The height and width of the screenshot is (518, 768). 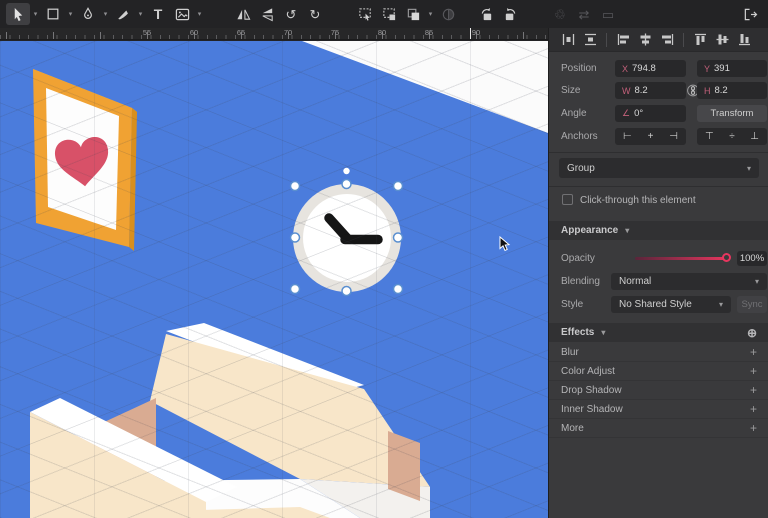 What do you see at coordinates (295, 289) in the screenshot?
I see `handle-bottom-left` at bounding box center [295, 289].